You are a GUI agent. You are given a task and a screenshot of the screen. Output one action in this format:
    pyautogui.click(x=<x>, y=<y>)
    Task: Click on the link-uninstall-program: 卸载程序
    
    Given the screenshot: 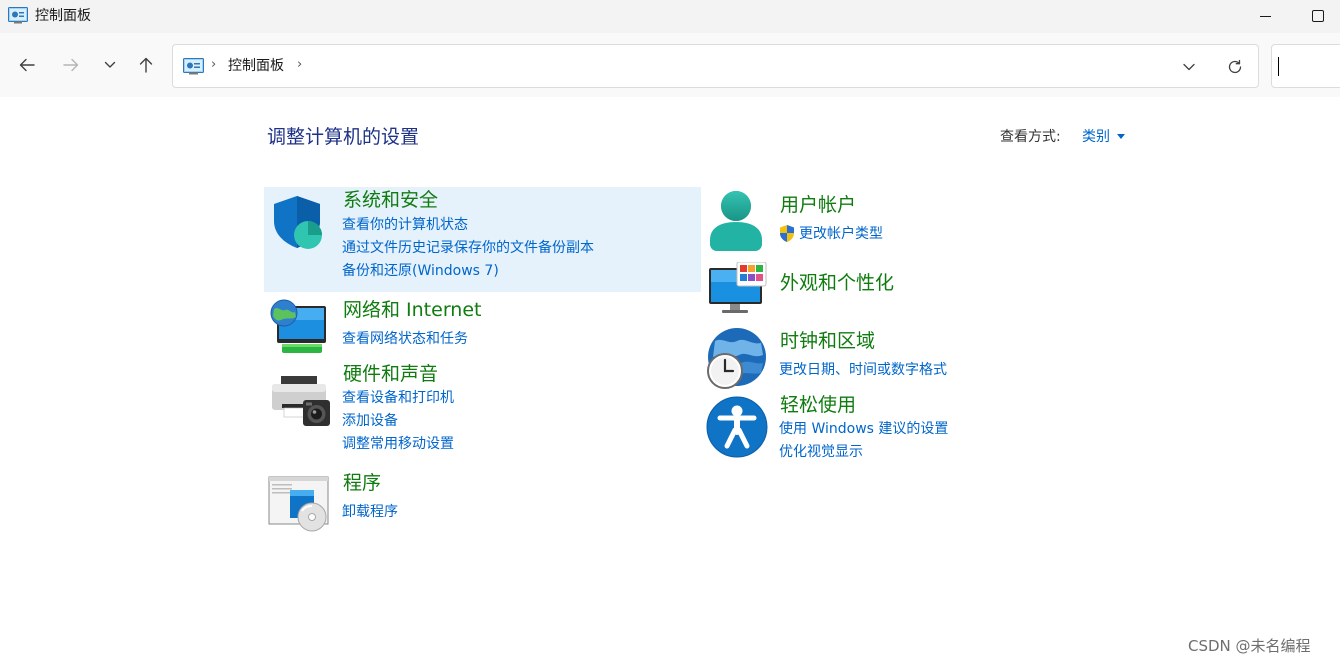 What is the action you would take?
    pyautogui.click(x=370, y=512)
    